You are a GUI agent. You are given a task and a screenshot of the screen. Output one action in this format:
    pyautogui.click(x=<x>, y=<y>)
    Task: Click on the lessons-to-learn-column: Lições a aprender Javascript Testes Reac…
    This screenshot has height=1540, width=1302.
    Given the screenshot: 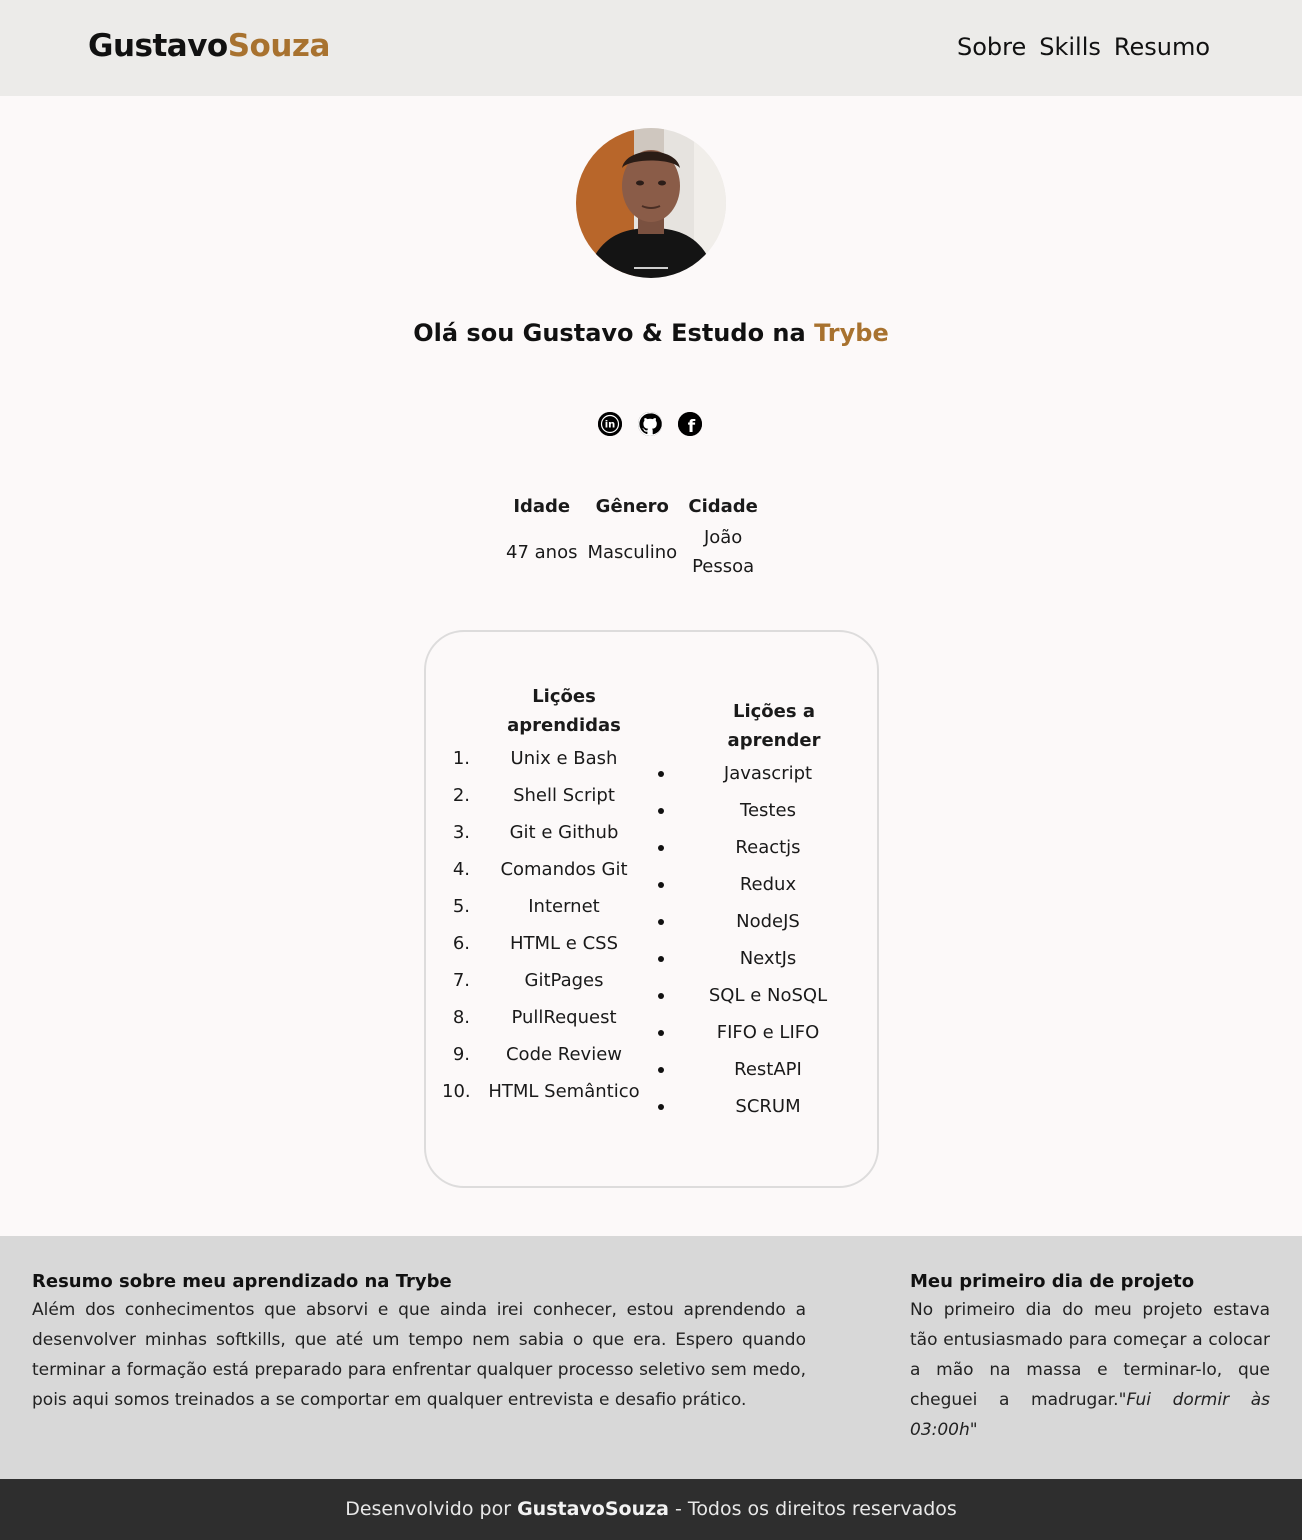 What is the action you would take?
    pyautogui.click(x=751, y=909)
    